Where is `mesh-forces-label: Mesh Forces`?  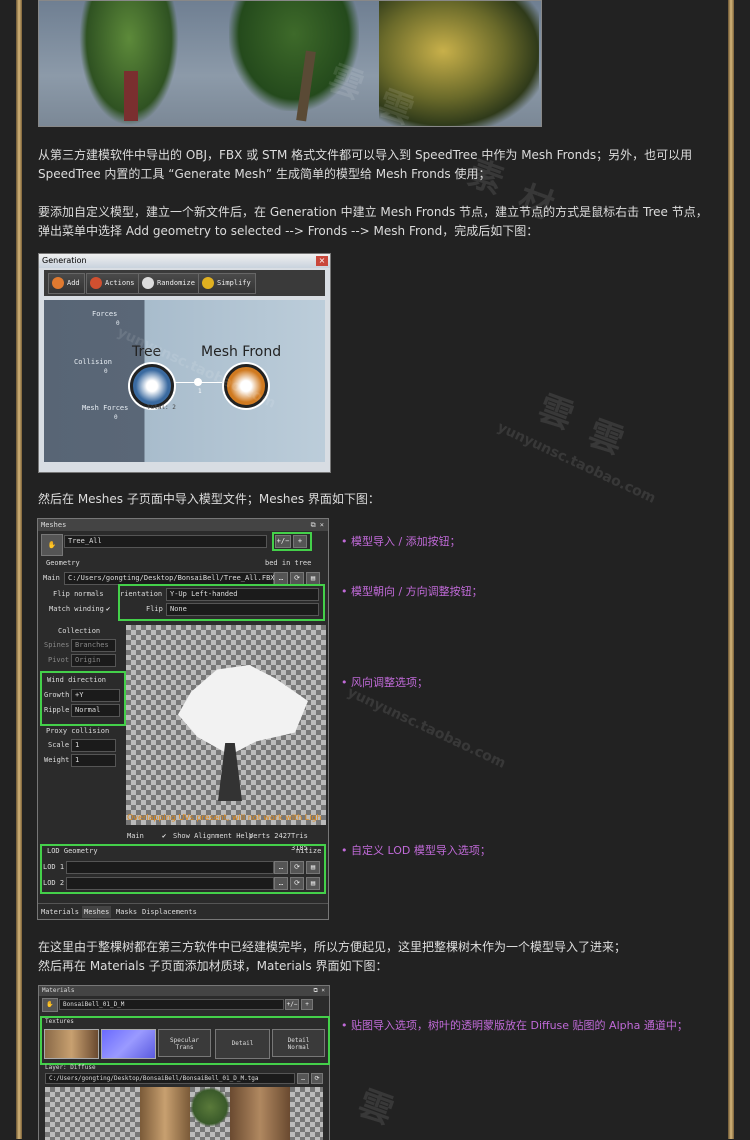 mesh-forces-label: Mesh Forces is located at coordinates (105, 408).